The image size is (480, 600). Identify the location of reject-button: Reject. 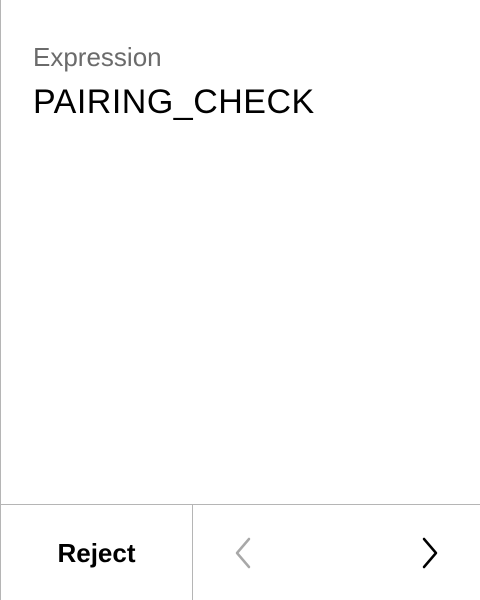
(97, 552).